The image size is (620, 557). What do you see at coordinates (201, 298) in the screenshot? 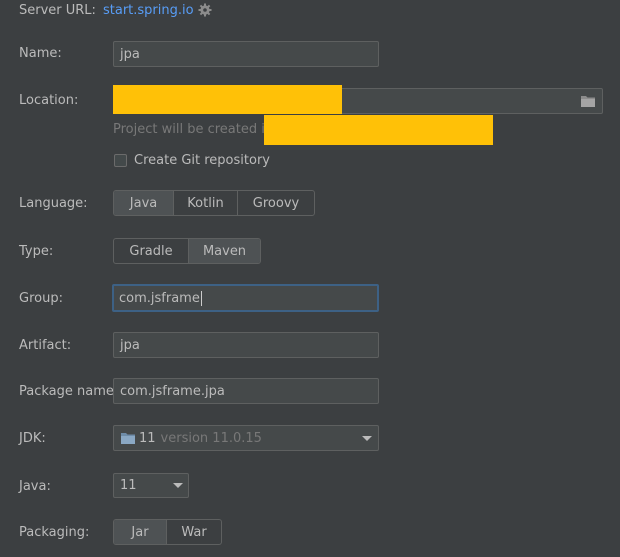
I see `text-caret` at bounding box center [201, 298].